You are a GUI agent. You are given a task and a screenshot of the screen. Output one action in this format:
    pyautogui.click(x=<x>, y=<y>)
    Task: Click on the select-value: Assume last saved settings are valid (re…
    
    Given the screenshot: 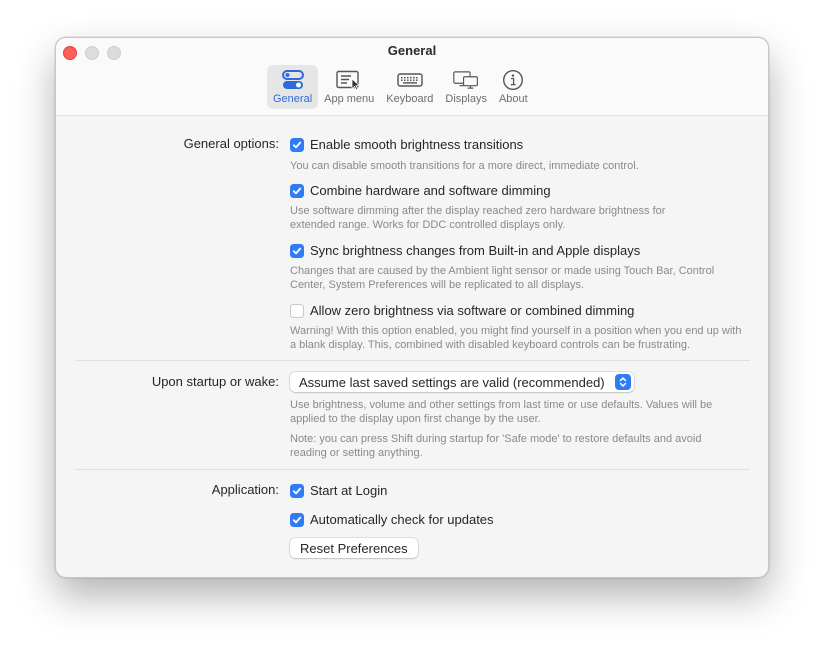 What is the action you would take?
    pyautogui.click(x=452, y=382)
    